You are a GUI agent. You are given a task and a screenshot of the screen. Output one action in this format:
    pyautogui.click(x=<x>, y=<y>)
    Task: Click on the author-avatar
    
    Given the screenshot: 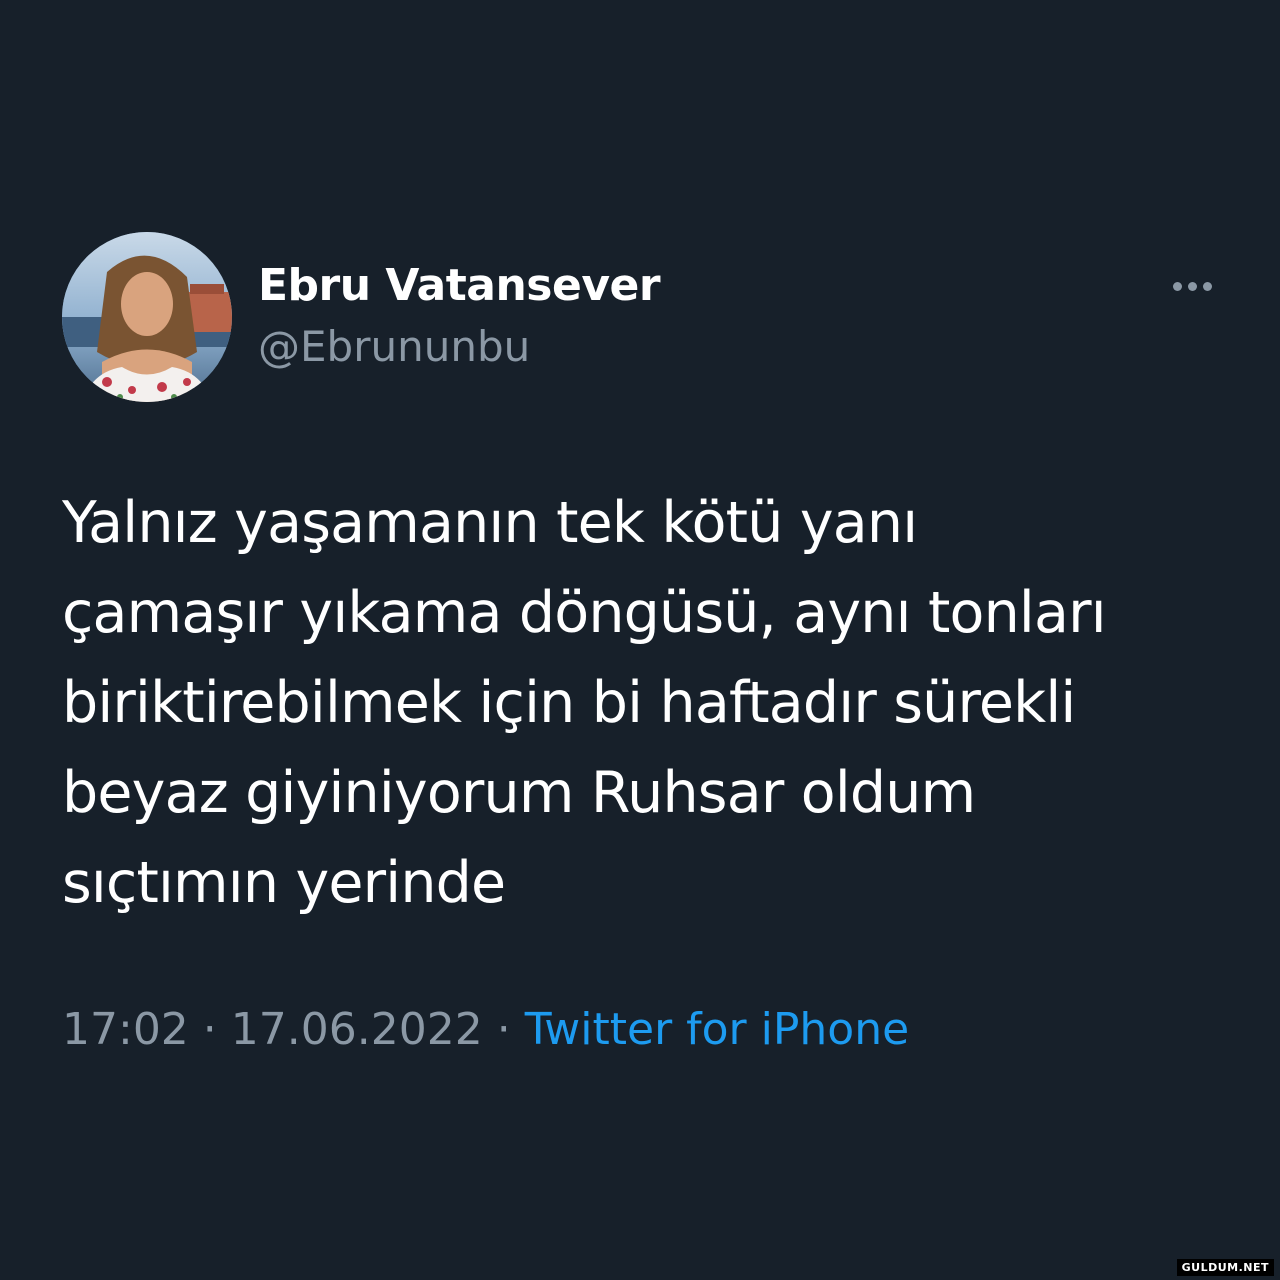 What is the action you would take?
    pyautogui.click(x=147, y=317)
    